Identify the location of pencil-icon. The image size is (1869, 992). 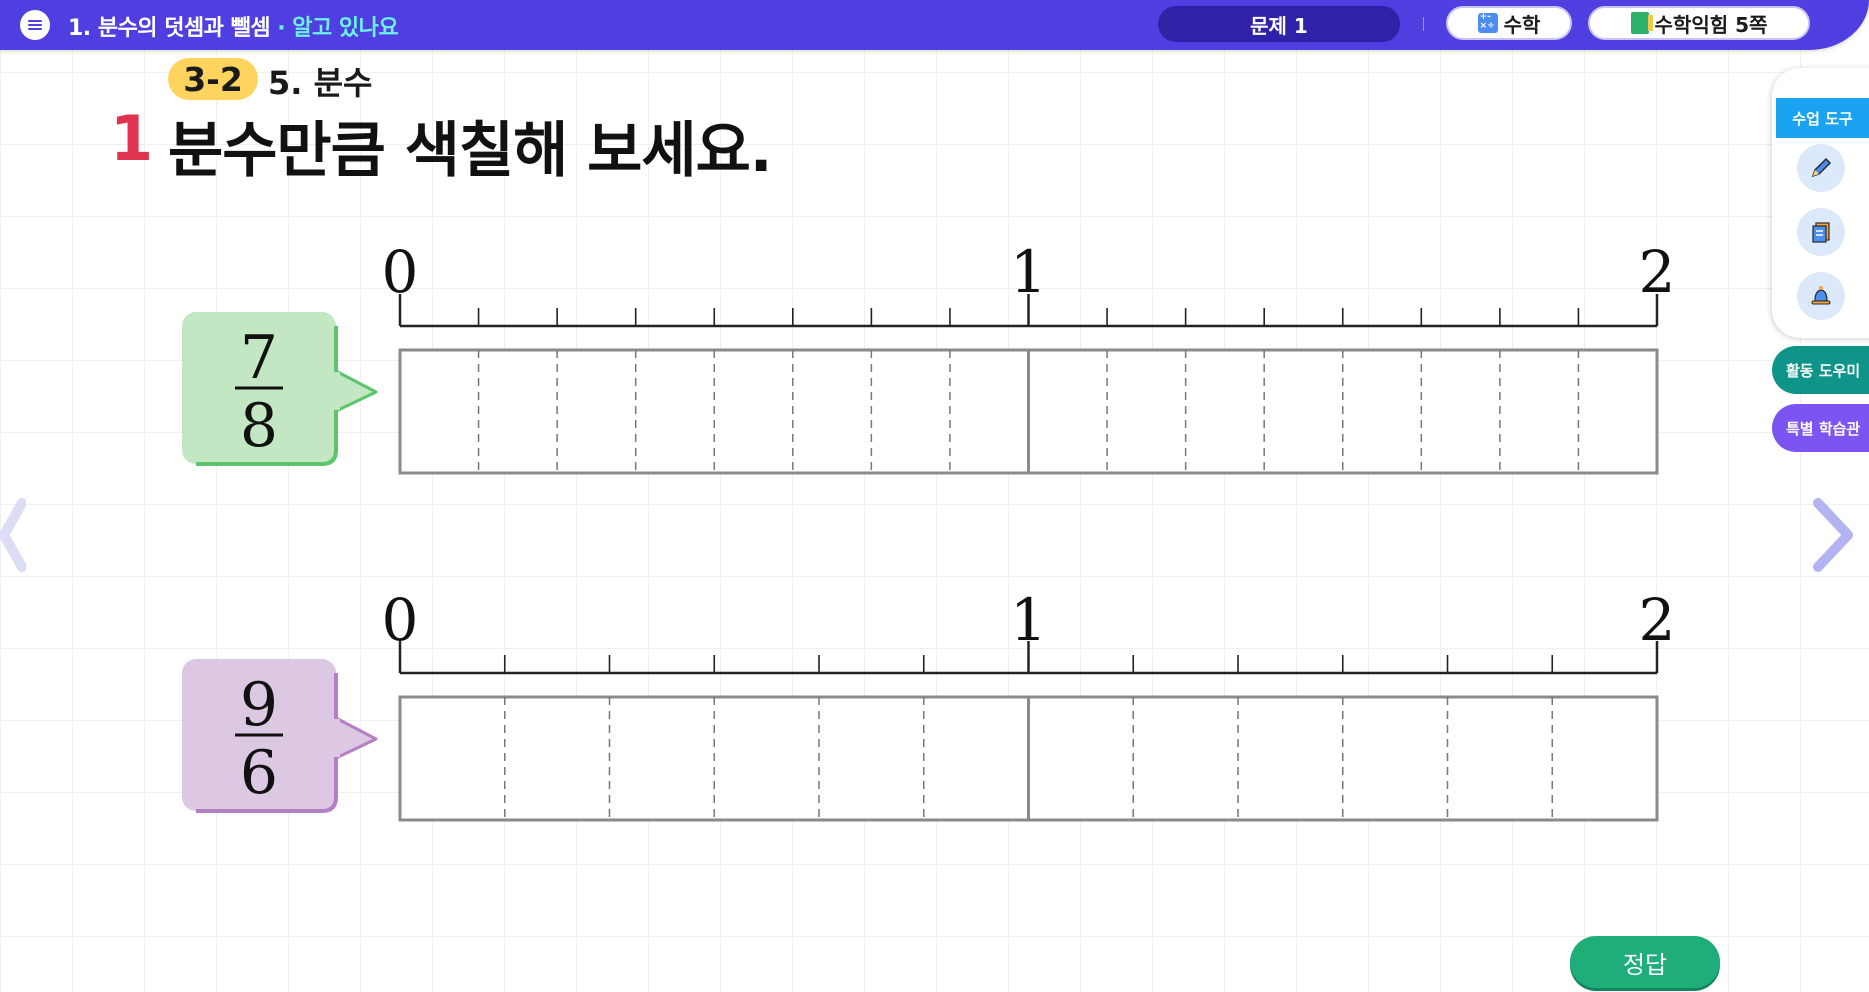
(1821, 168).